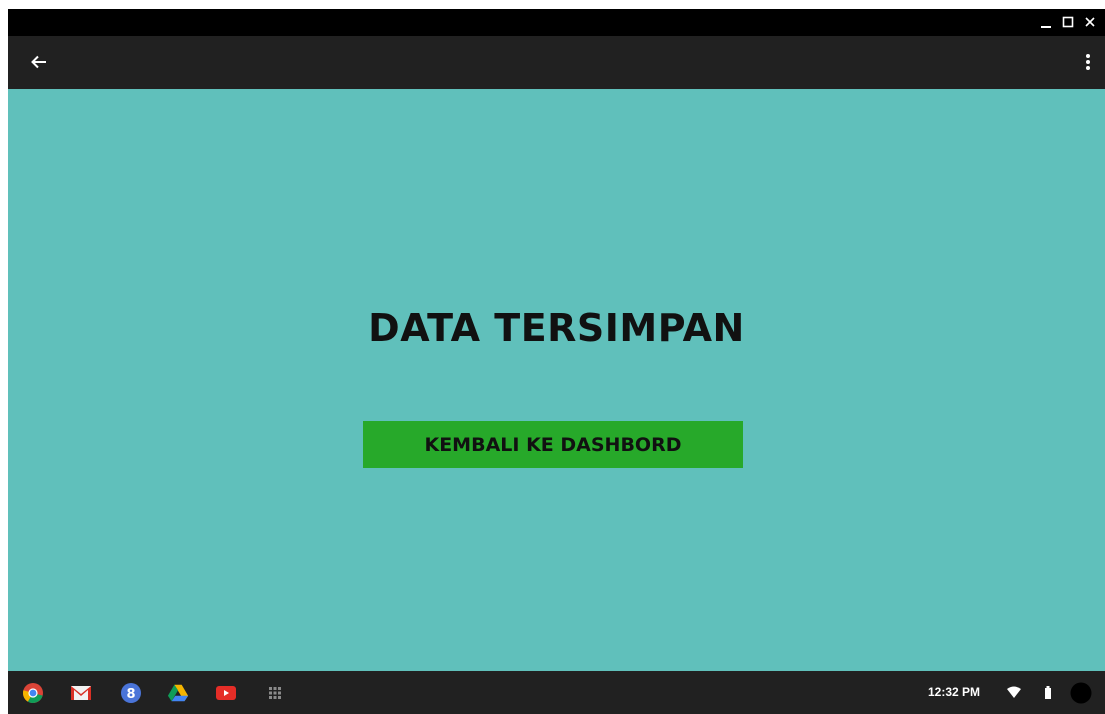  What do you see at coordinates (81, 693) in the screenshot?
I see `gmail-icon` at bounding box center [81, 693].